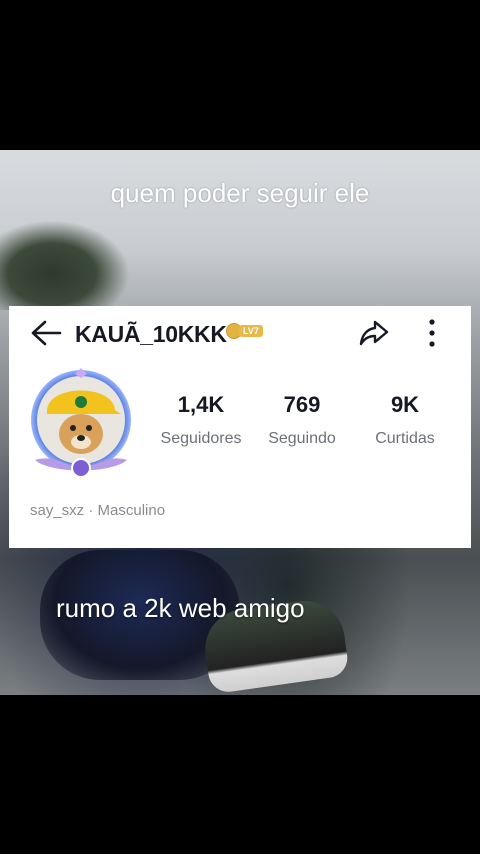  Describe the element at coordinates (405, 404) in the screenshot. I see `stat-likes-value: 9K` at that location.